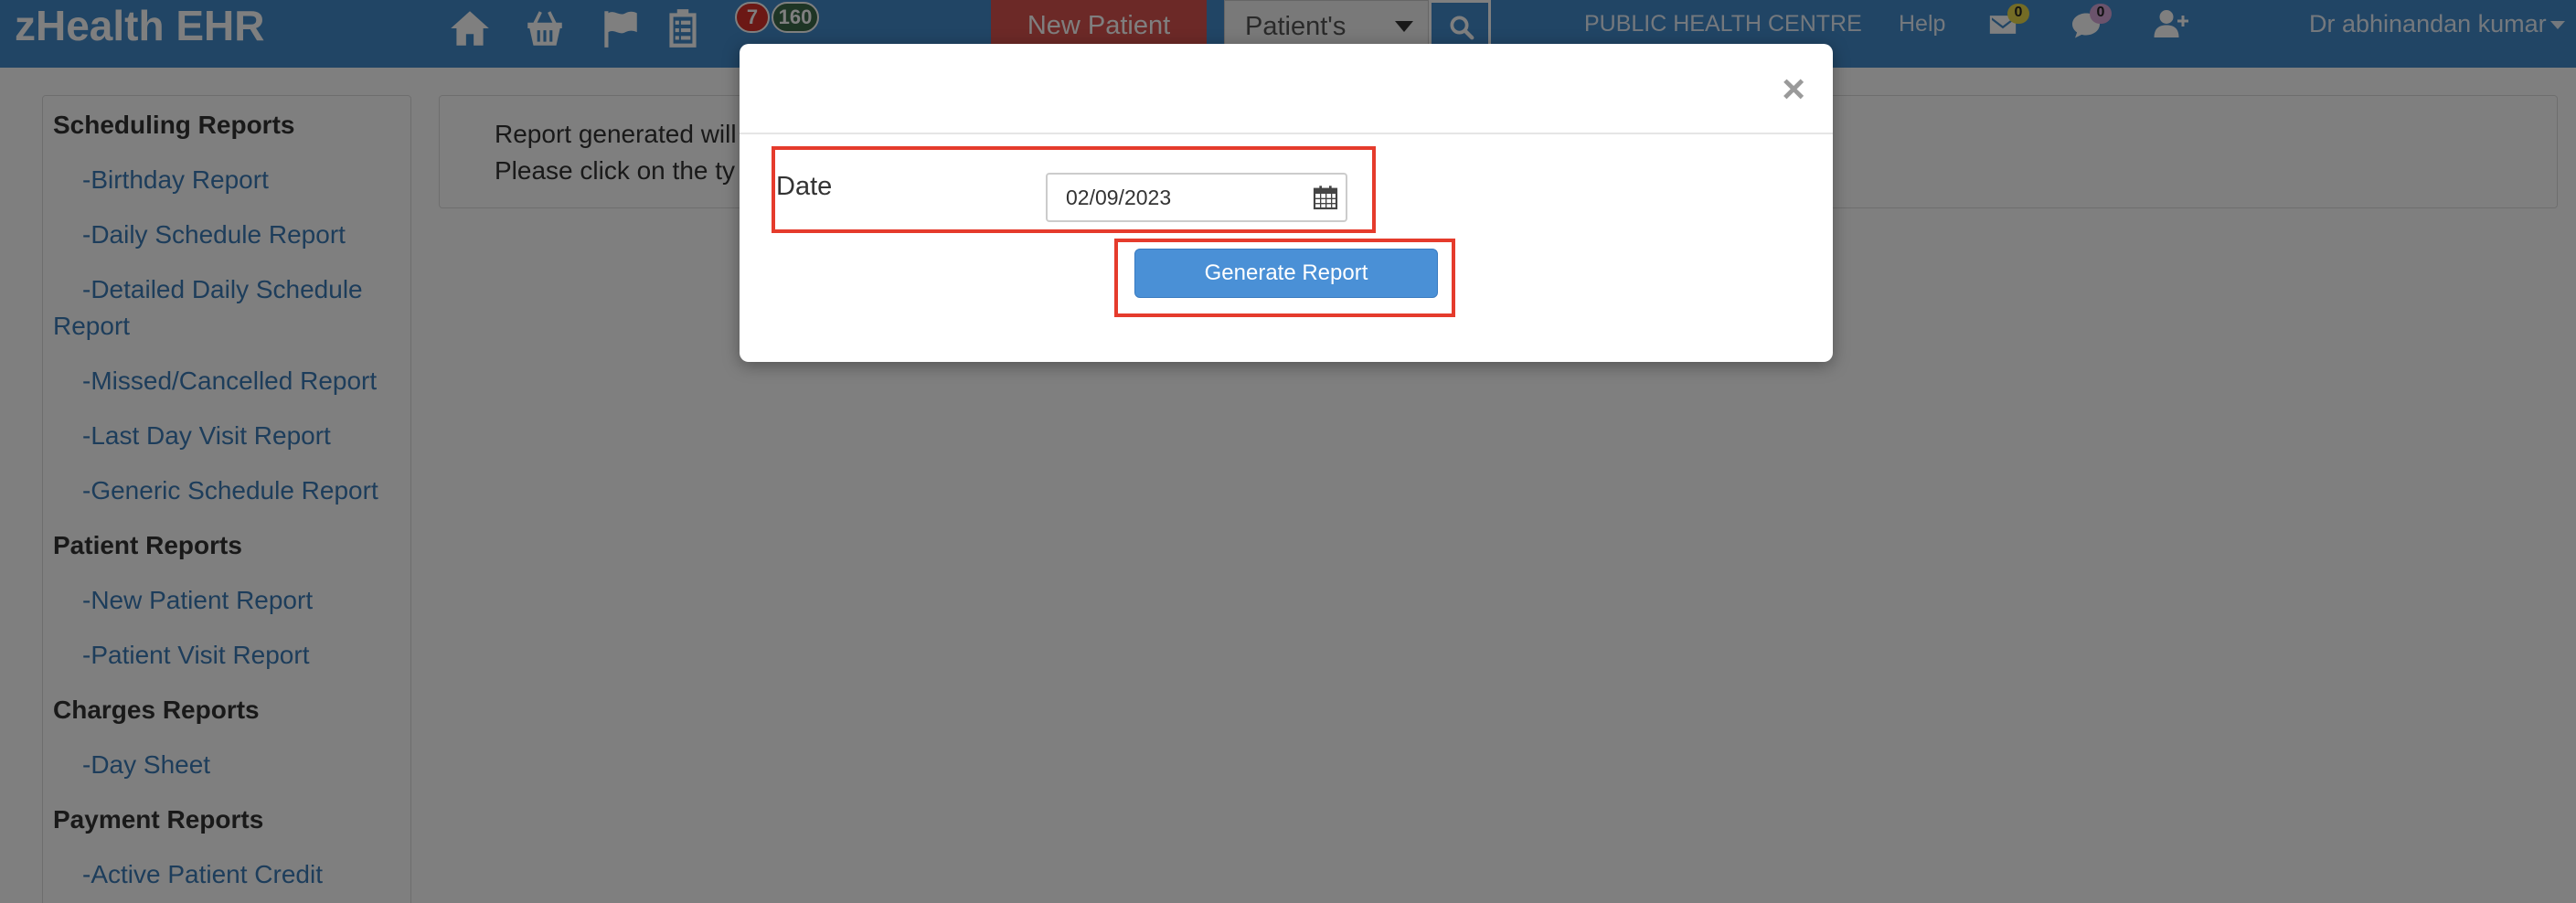 This screenshot has width=2576, height=903. I want to click on date-field, so click(1196, 197).